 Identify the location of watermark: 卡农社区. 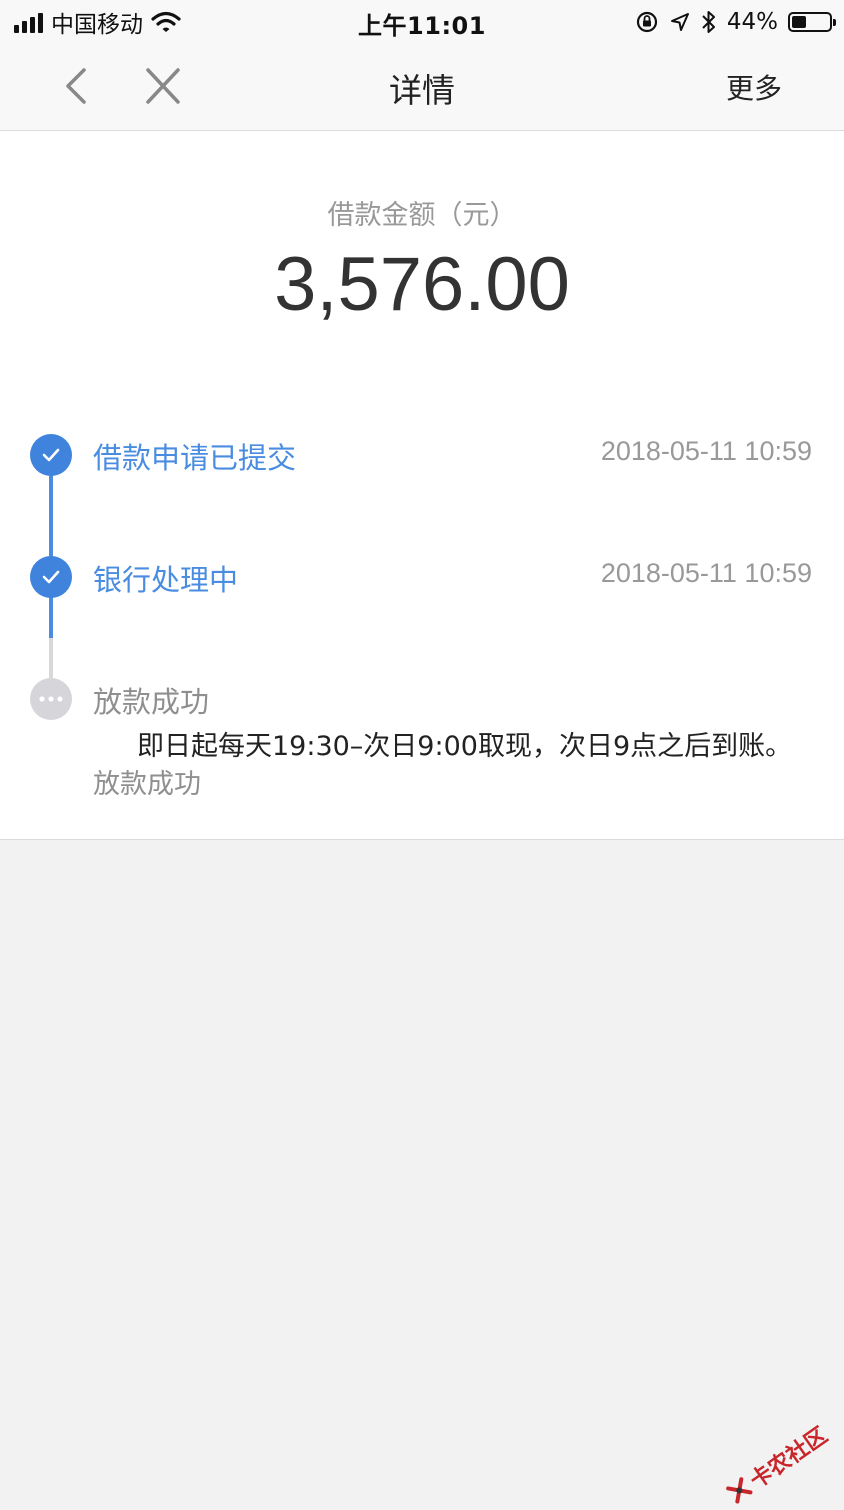
(777, 1464).